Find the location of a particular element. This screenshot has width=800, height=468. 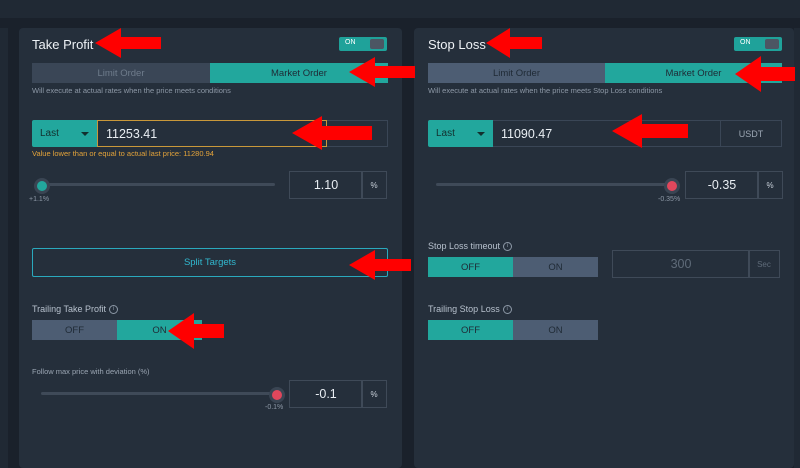

stop-loss-percent-input: -0.35 is located at coordinates (722, 185).